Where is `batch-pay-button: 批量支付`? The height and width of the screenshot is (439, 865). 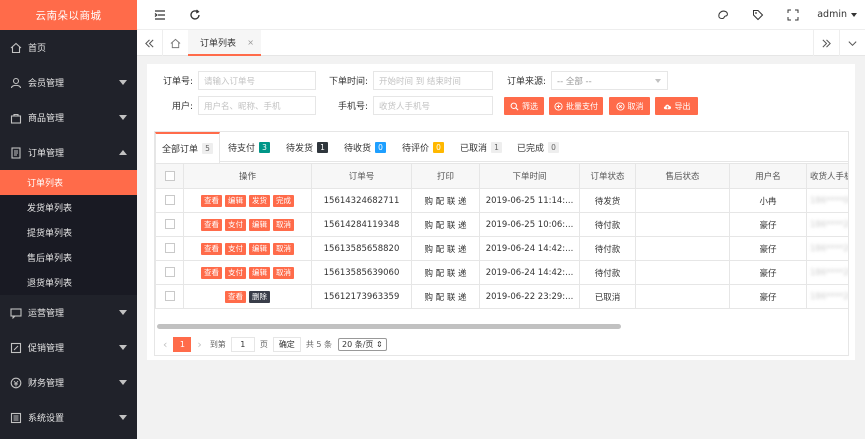 batch-pay-button: 批量支付 is located at coordinates (576, 106).